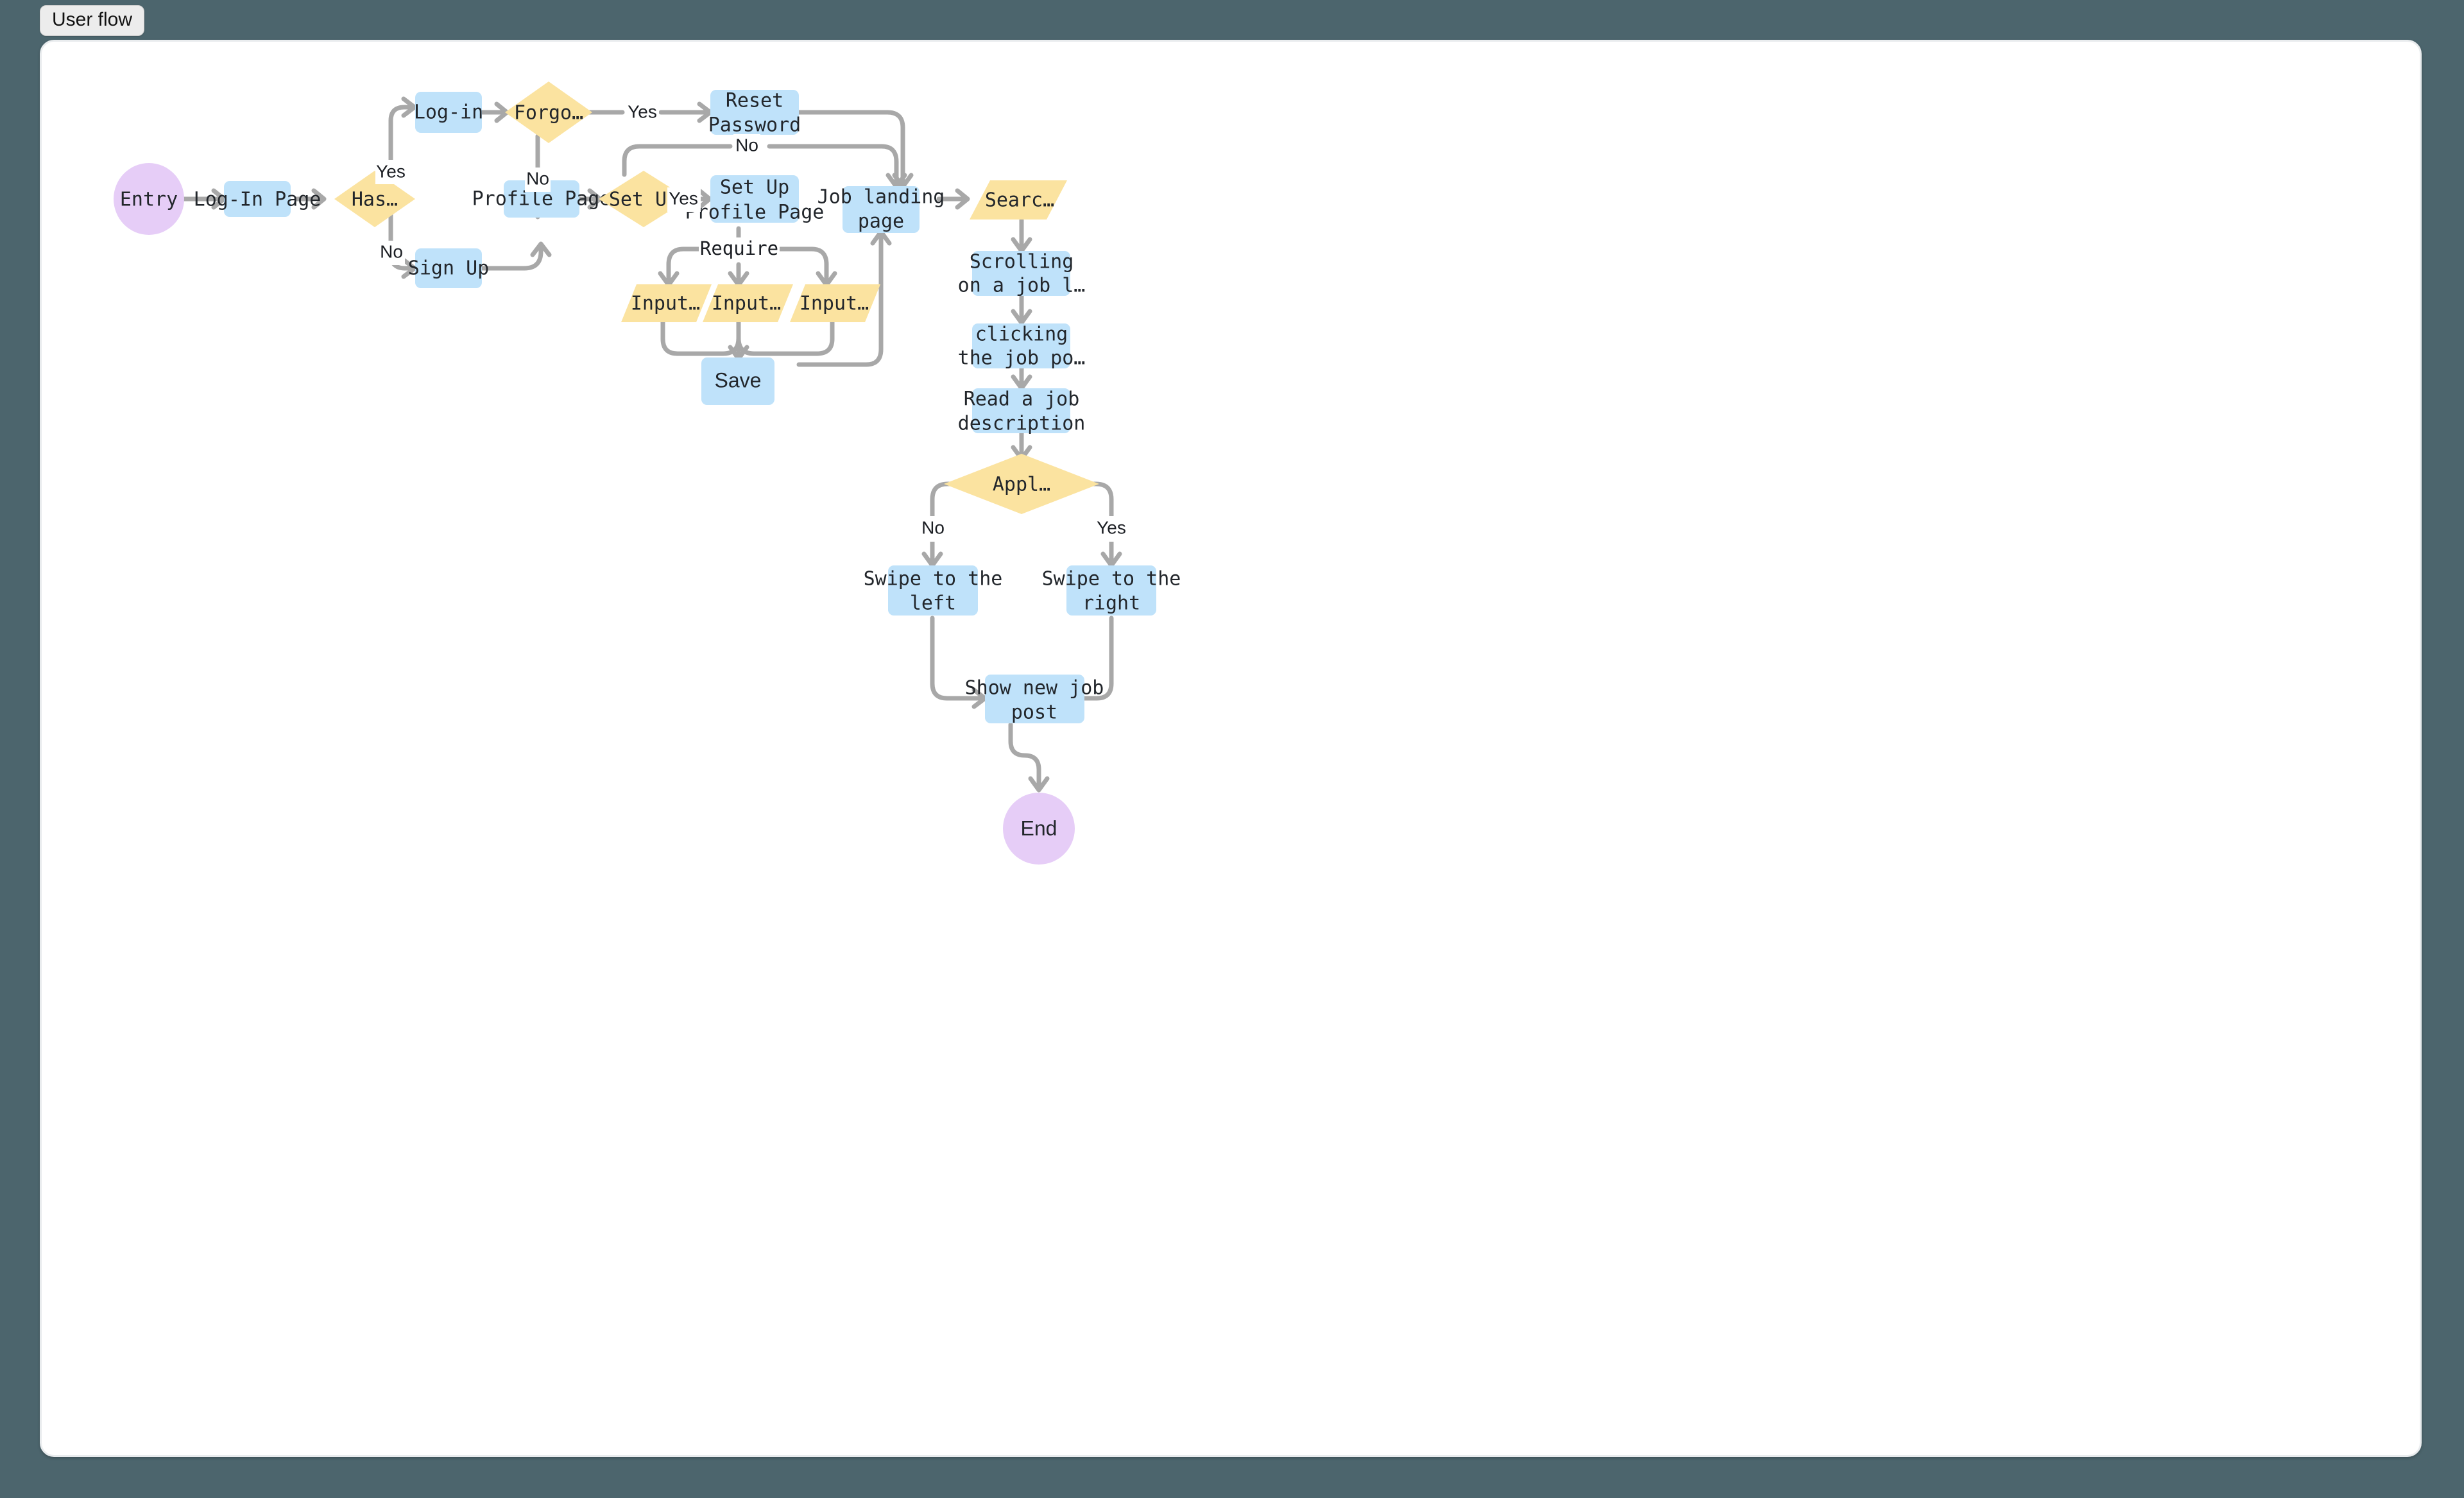 This screenshot has height=1498, width=2464. Describe the element at coordinates (1022, 262) in the screenshot. I see `node-scrolling-line1: Scrolling` at that location.